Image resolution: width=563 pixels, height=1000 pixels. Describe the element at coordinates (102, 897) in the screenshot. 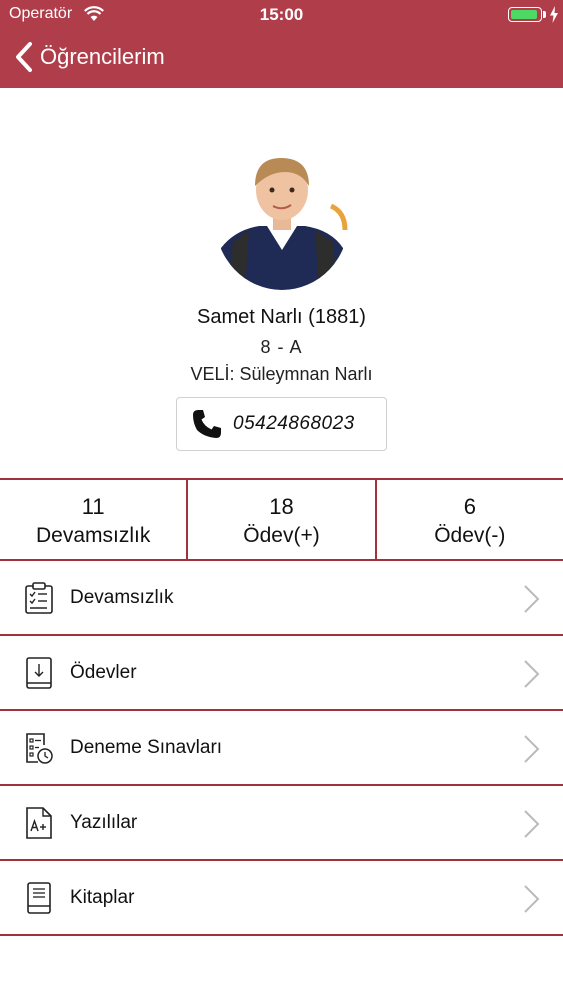

I see `menu-item-label: Kitaplar` at that location.